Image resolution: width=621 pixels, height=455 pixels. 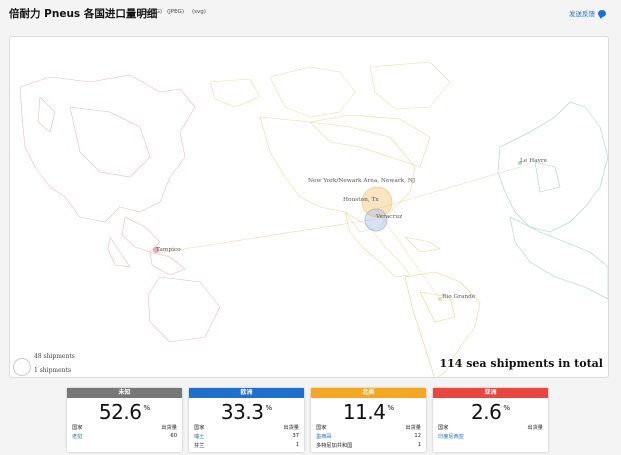 What do you see at coordinates (350, 196) in the screenshot?
I see `north-america-outline` at bounding box center [350, 196].